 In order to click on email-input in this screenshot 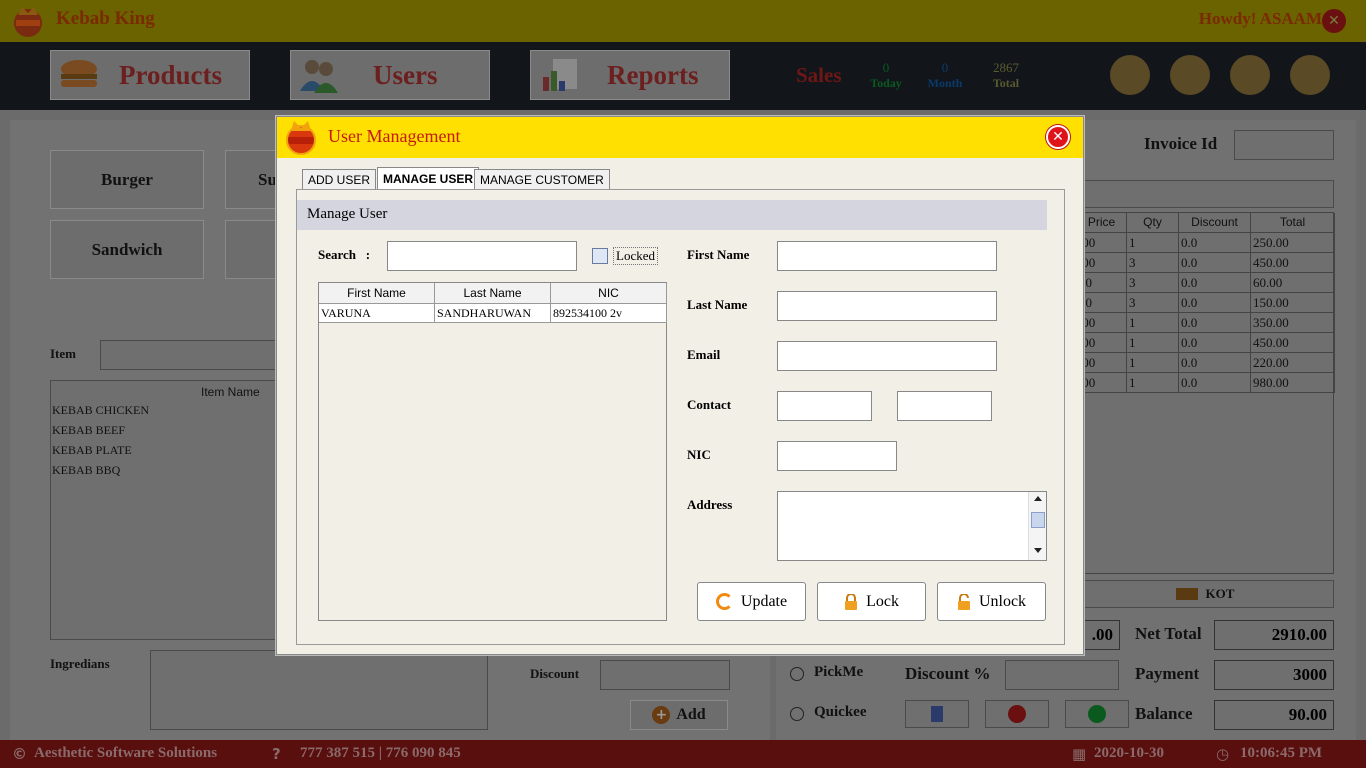, I will do `click(887, 356)`.